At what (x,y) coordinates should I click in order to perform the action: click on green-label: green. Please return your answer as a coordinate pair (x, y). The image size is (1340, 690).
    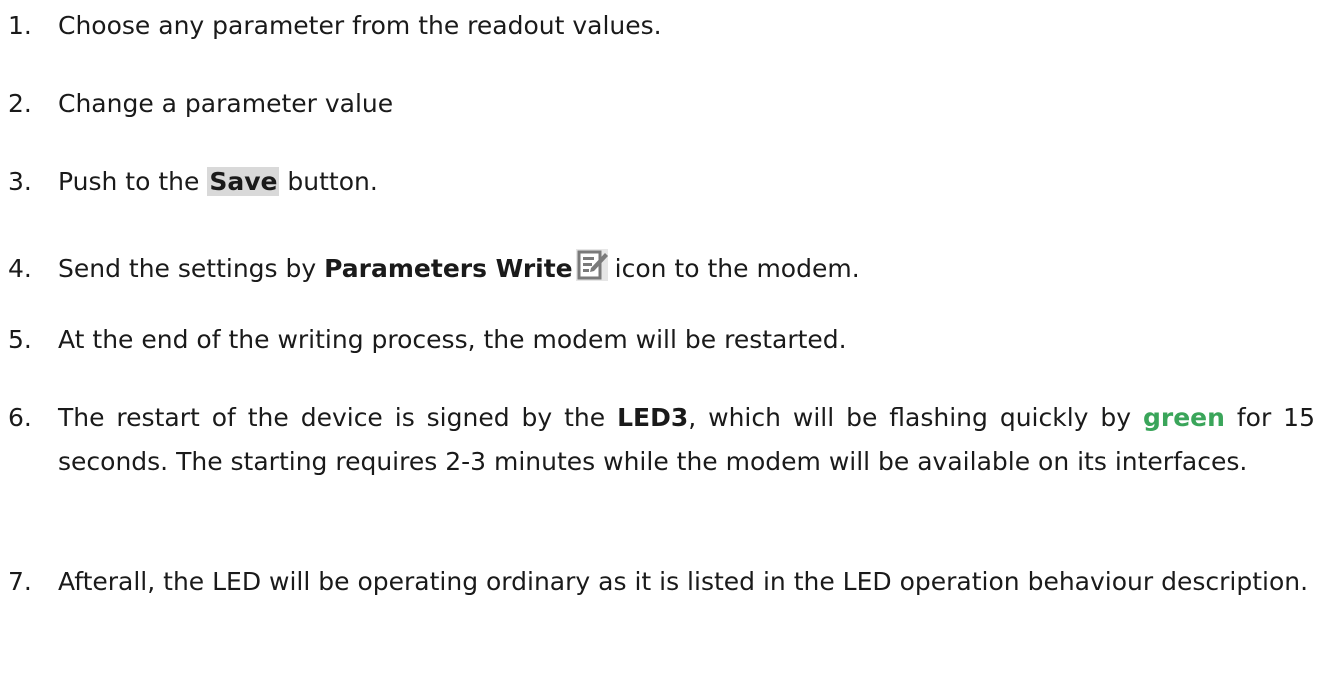
    Looking at the image, I should click on (1183, 417).